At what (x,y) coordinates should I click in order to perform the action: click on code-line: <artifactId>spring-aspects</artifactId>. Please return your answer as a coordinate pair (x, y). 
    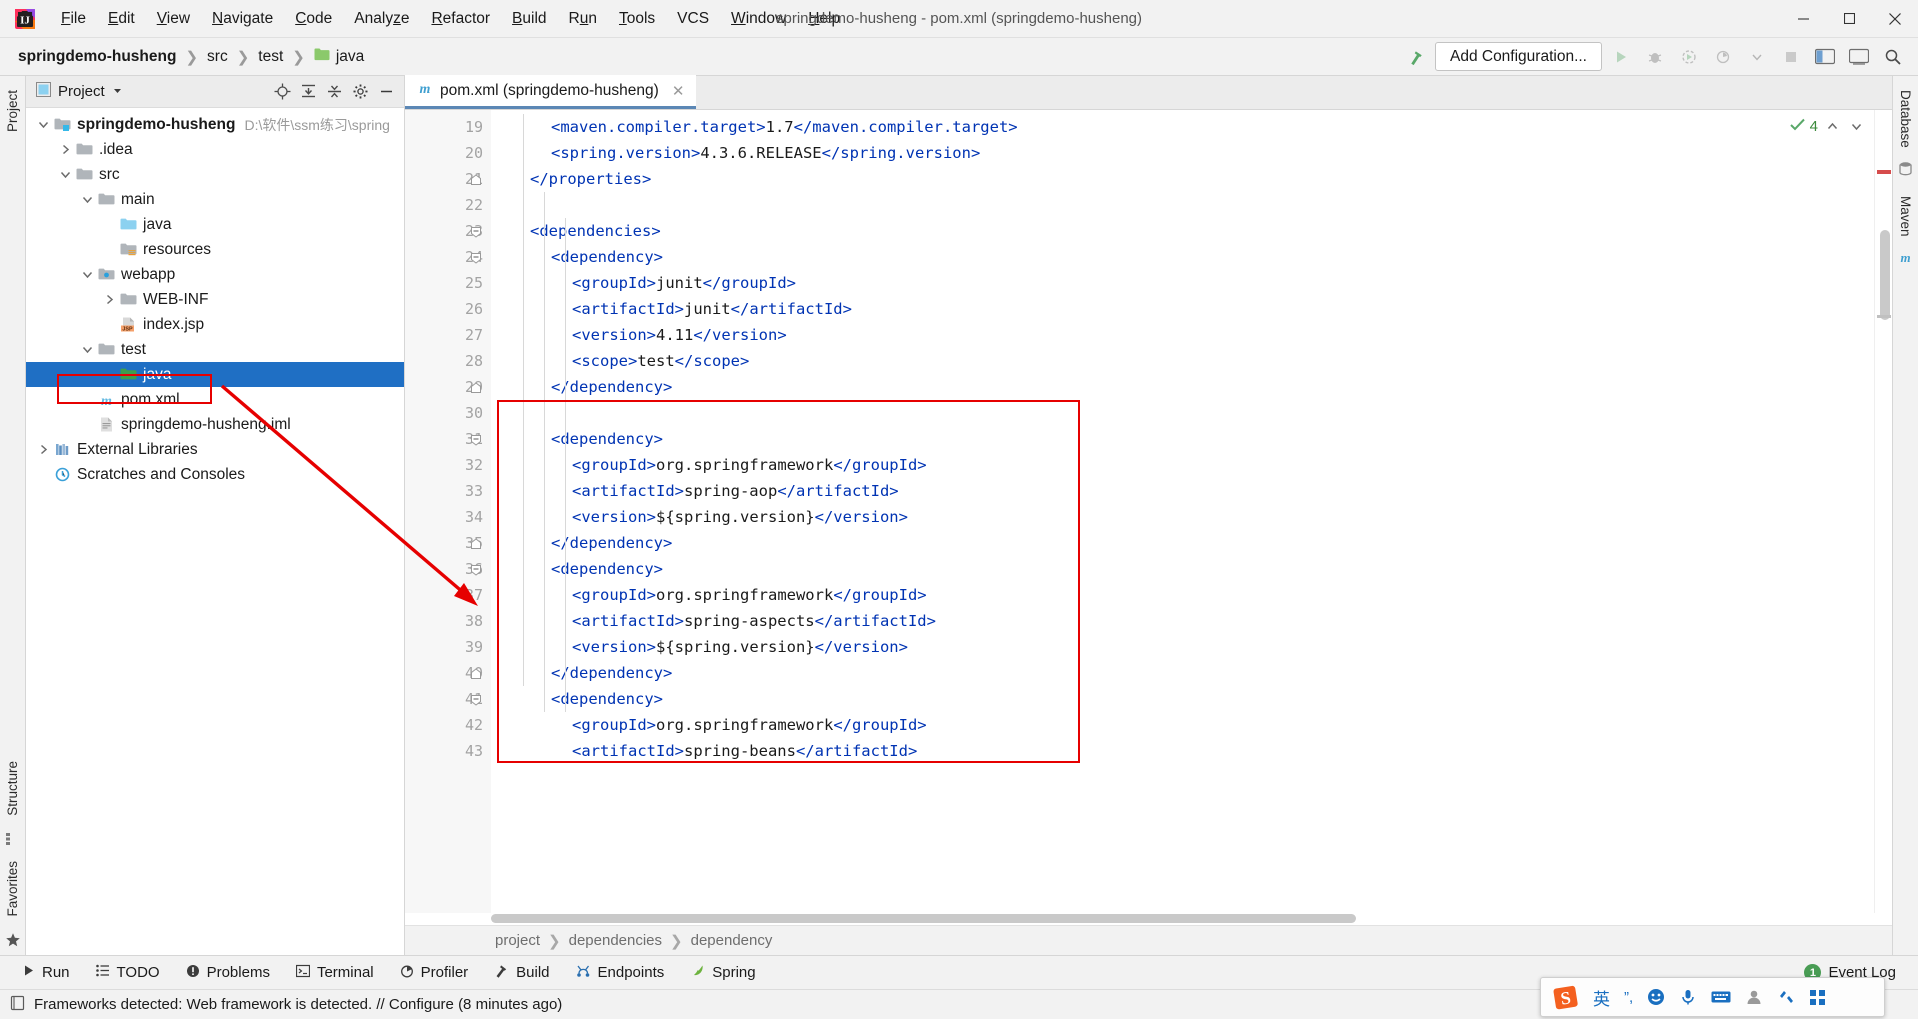
    Looking at the image, I should click on (1182, 621).